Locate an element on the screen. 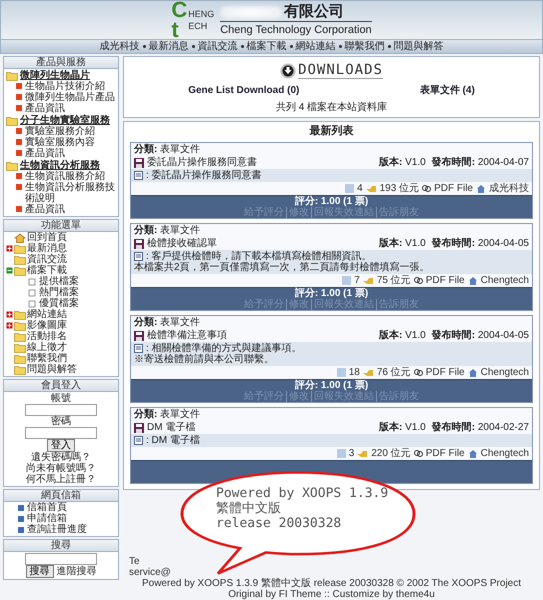  category-link: 表單文件 is located at coordinates (440, 90).